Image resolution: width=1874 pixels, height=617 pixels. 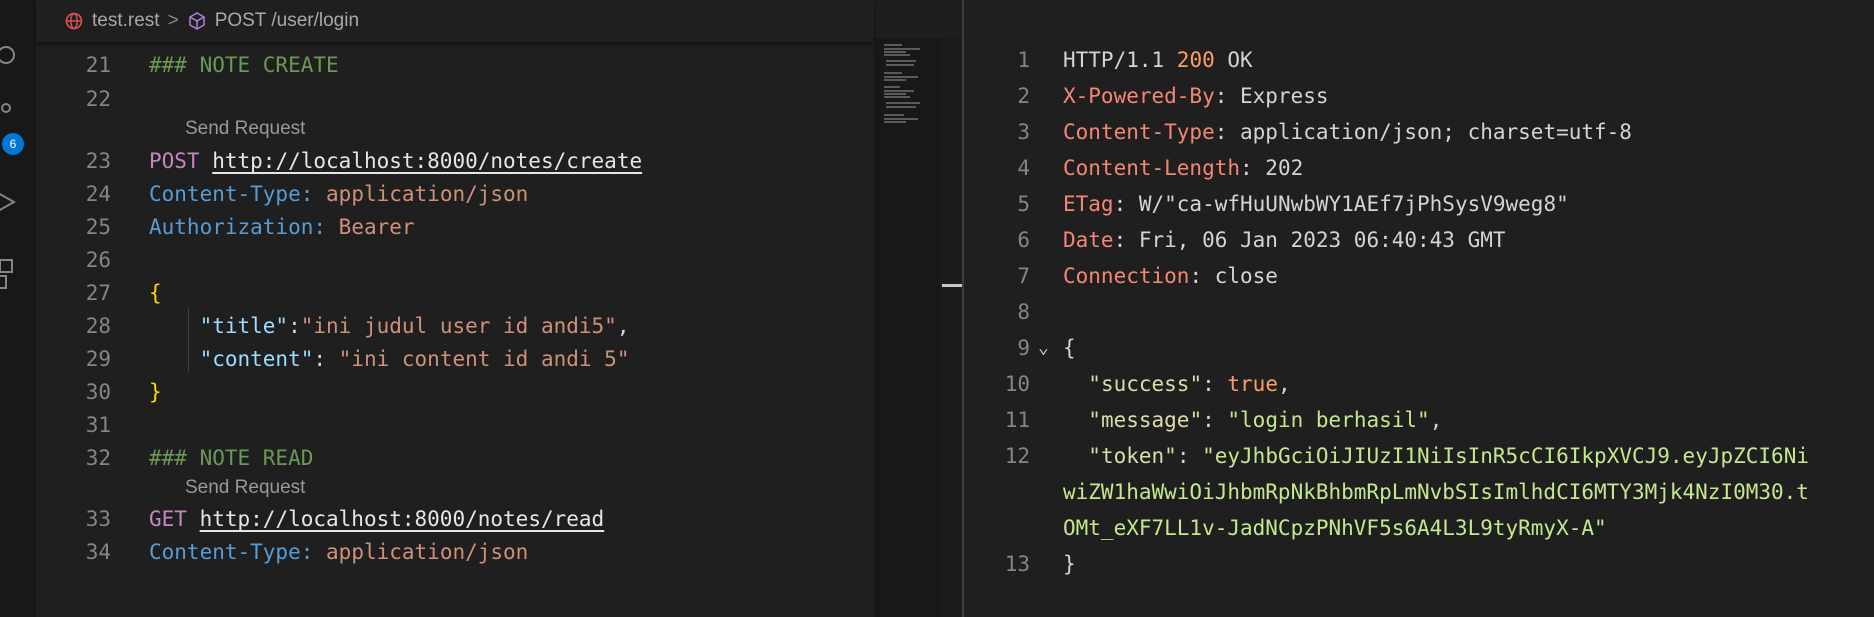 What do you see at coordinates (1139, 132) in the screenshot?
I see `header-key: Content-Type` at bounding box center [1139, 132].